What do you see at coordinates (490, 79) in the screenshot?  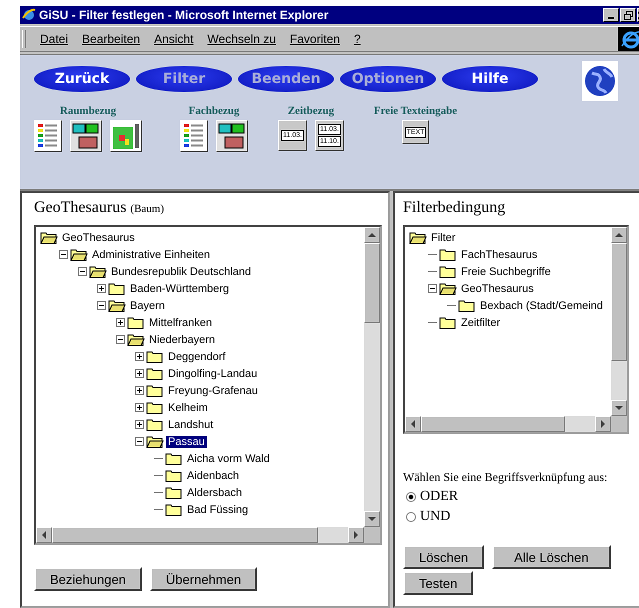 I see `nav-button: Hilfe` at bounding box center [490, 79].